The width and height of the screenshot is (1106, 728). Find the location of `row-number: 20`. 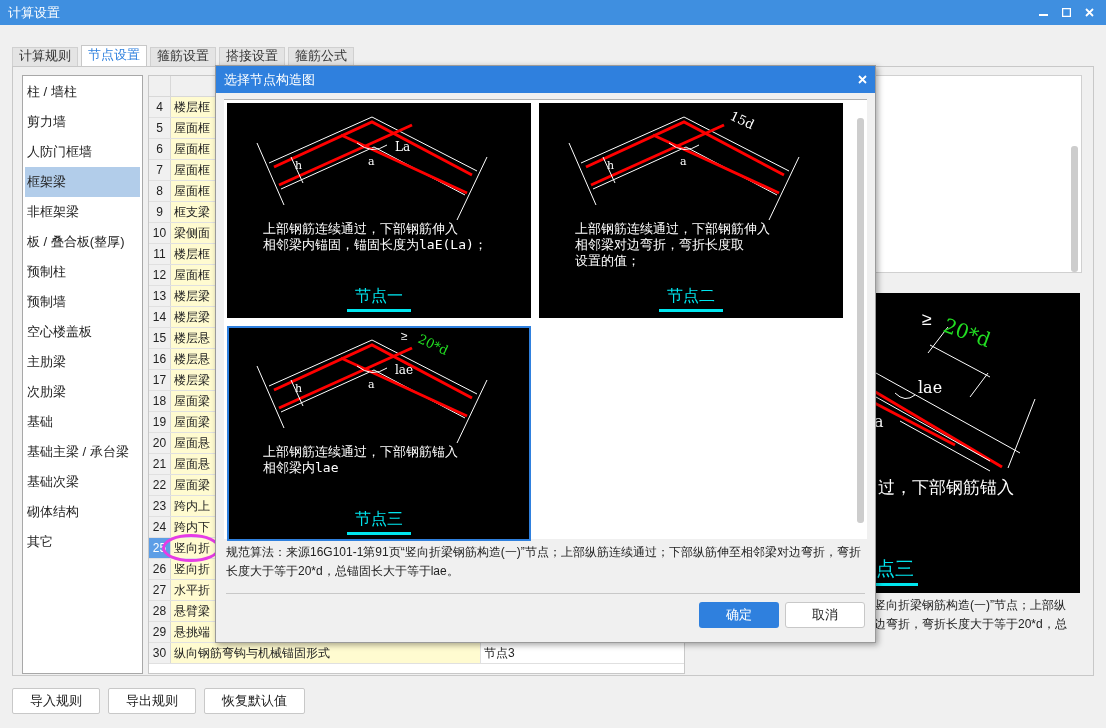

row-number: 20 is located at coordinates (160, 443).